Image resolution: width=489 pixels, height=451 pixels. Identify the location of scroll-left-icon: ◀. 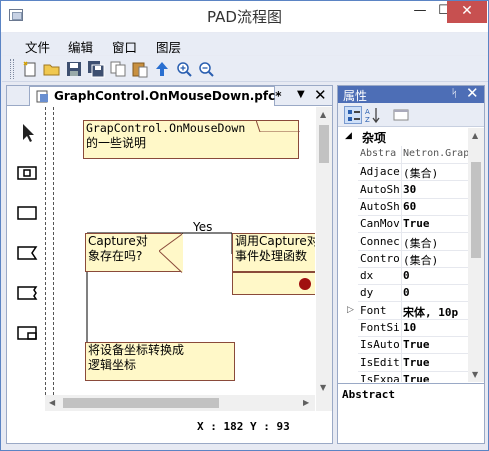
(52, 402).